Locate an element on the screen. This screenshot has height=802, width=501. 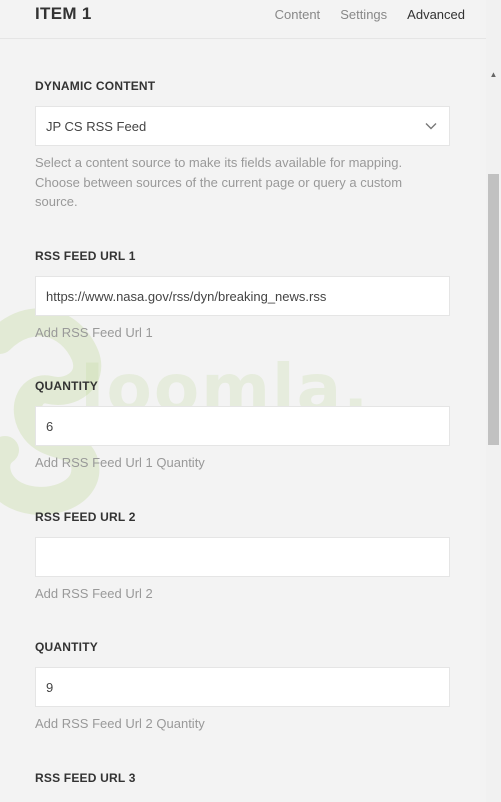
panel-header: ITEM 1 Content Settings Advanced is located at coordinates (243, 19).